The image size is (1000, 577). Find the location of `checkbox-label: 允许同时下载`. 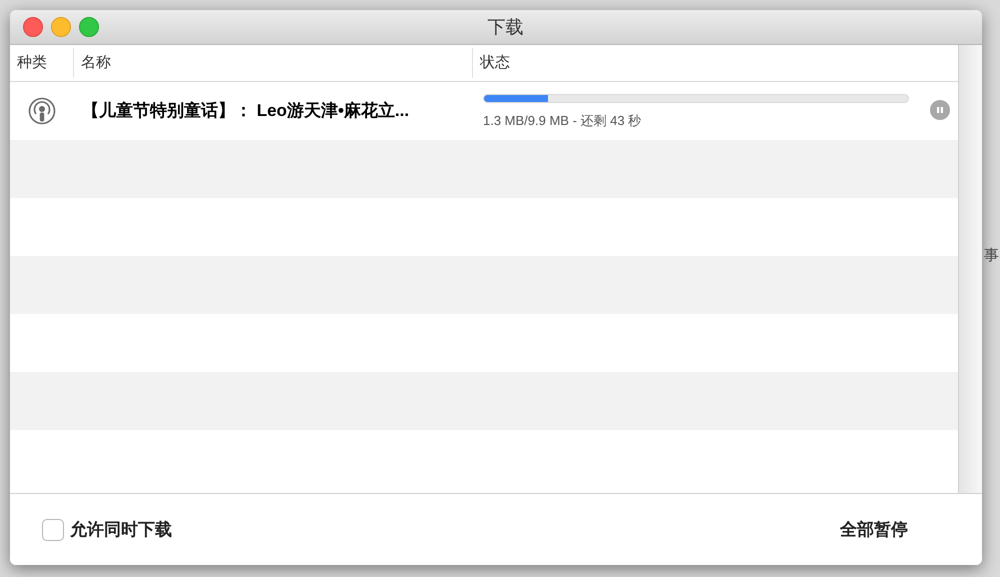

checkbox-label: 允许同时下载 is located at coordinates (121, 529).